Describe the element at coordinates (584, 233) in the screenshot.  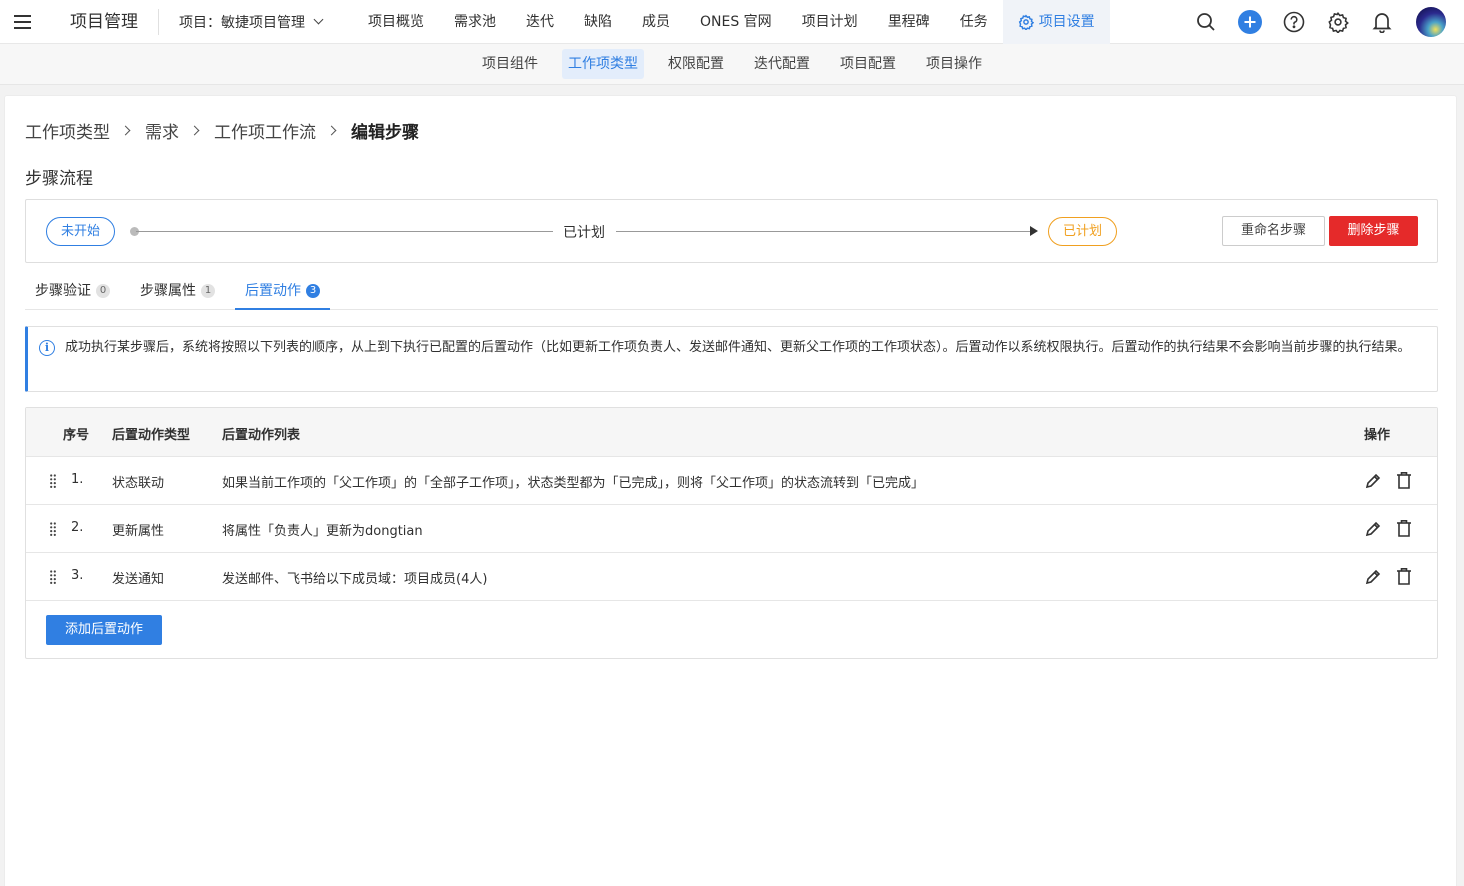
I see `step-name-label: 已计划` at that location.